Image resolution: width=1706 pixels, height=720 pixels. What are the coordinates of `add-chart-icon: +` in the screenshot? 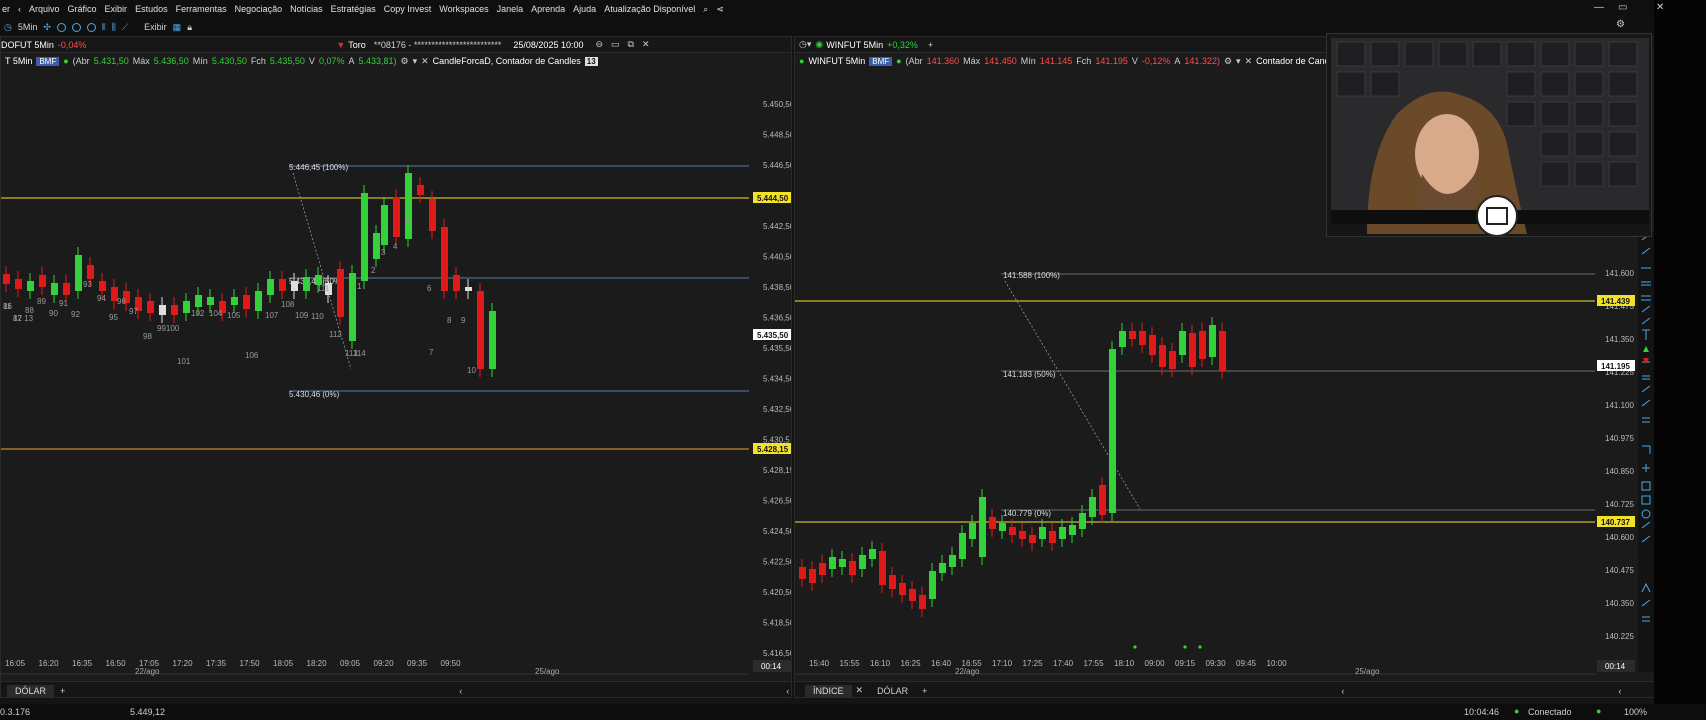 It's located at (930, 45).